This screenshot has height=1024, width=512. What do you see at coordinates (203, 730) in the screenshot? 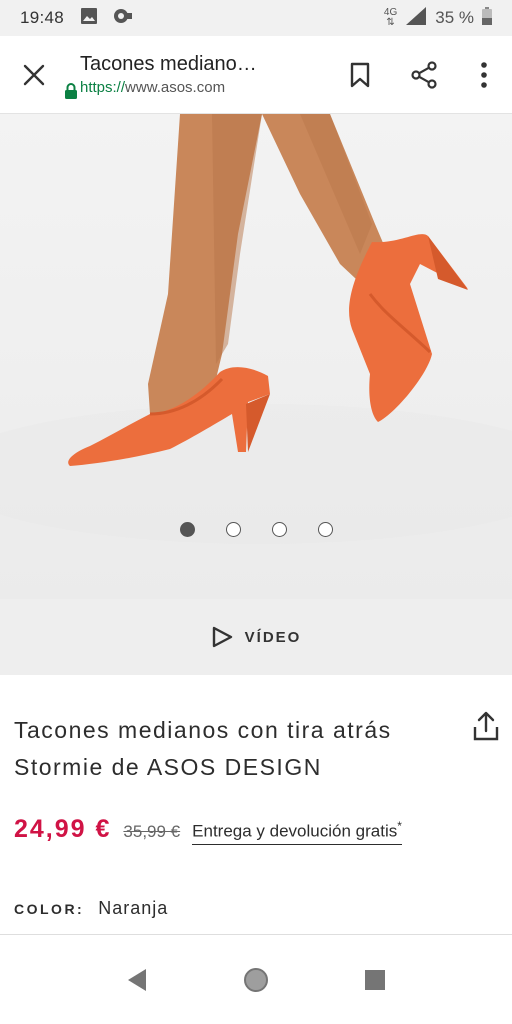
I see `product-title-line1: Tacones medianos con tira atrás` at bounding box center [203, 730].